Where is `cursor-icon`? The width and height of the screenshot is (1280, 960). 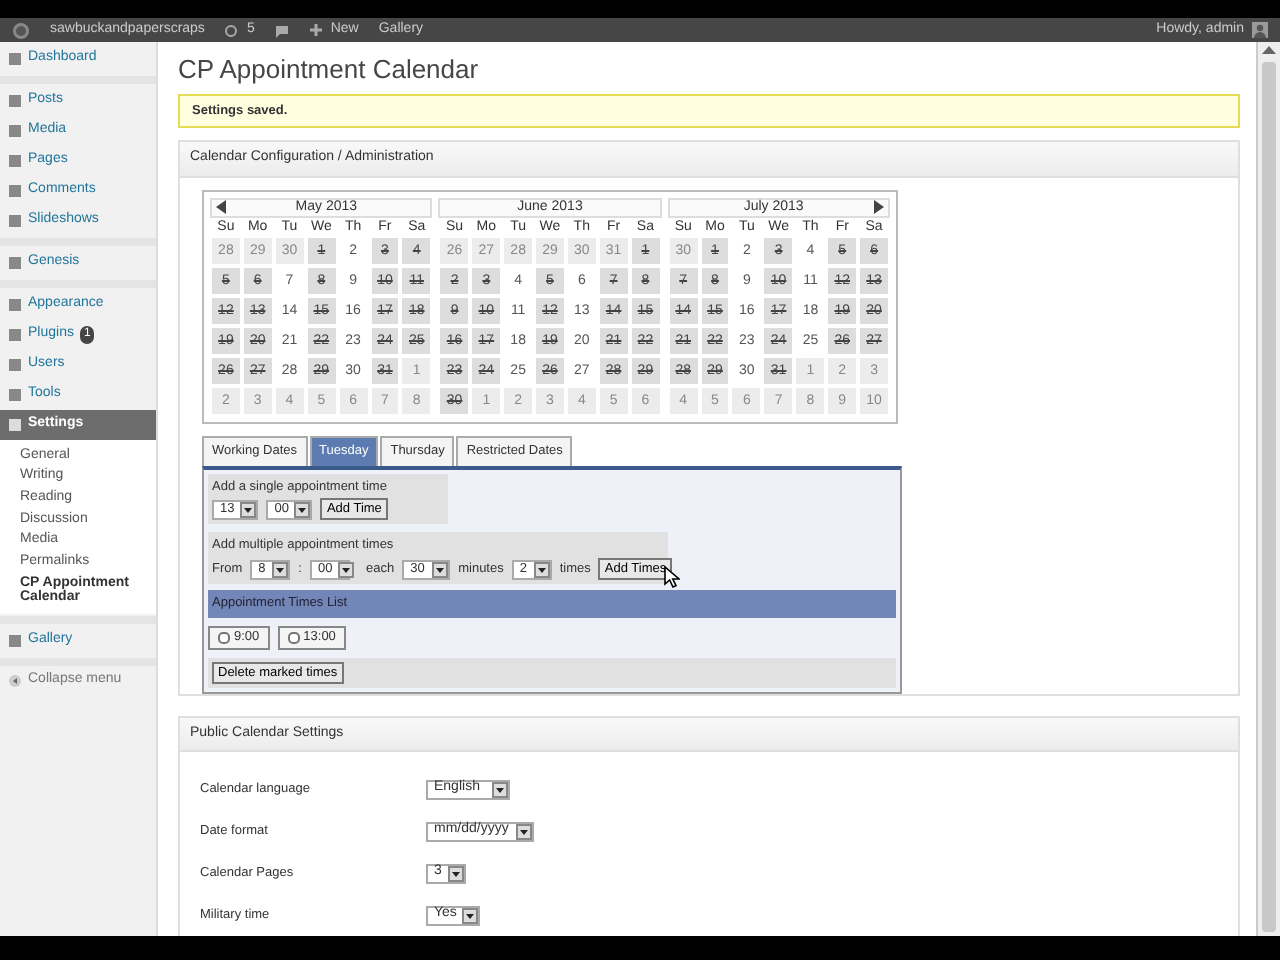
cursor-icon is located at coordinates (672, 577).